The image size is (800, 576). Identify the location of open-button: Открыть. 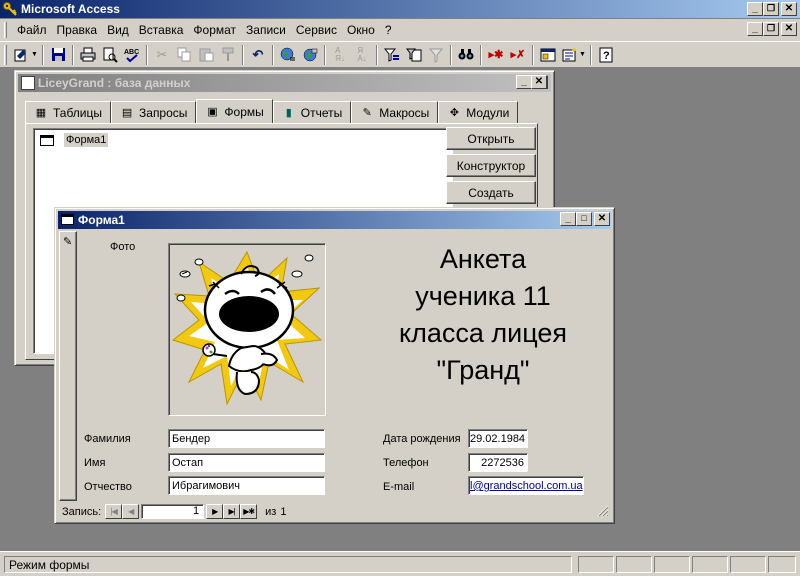
(491, 138).